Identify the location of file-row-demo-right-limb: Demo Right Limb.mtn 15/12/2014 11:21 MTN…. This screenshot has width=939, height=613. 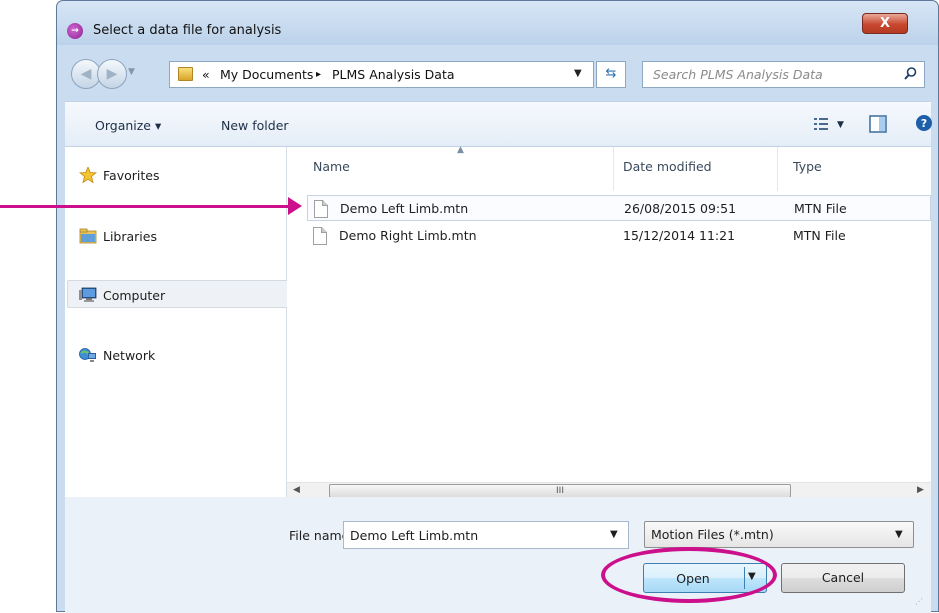
(619, 236).